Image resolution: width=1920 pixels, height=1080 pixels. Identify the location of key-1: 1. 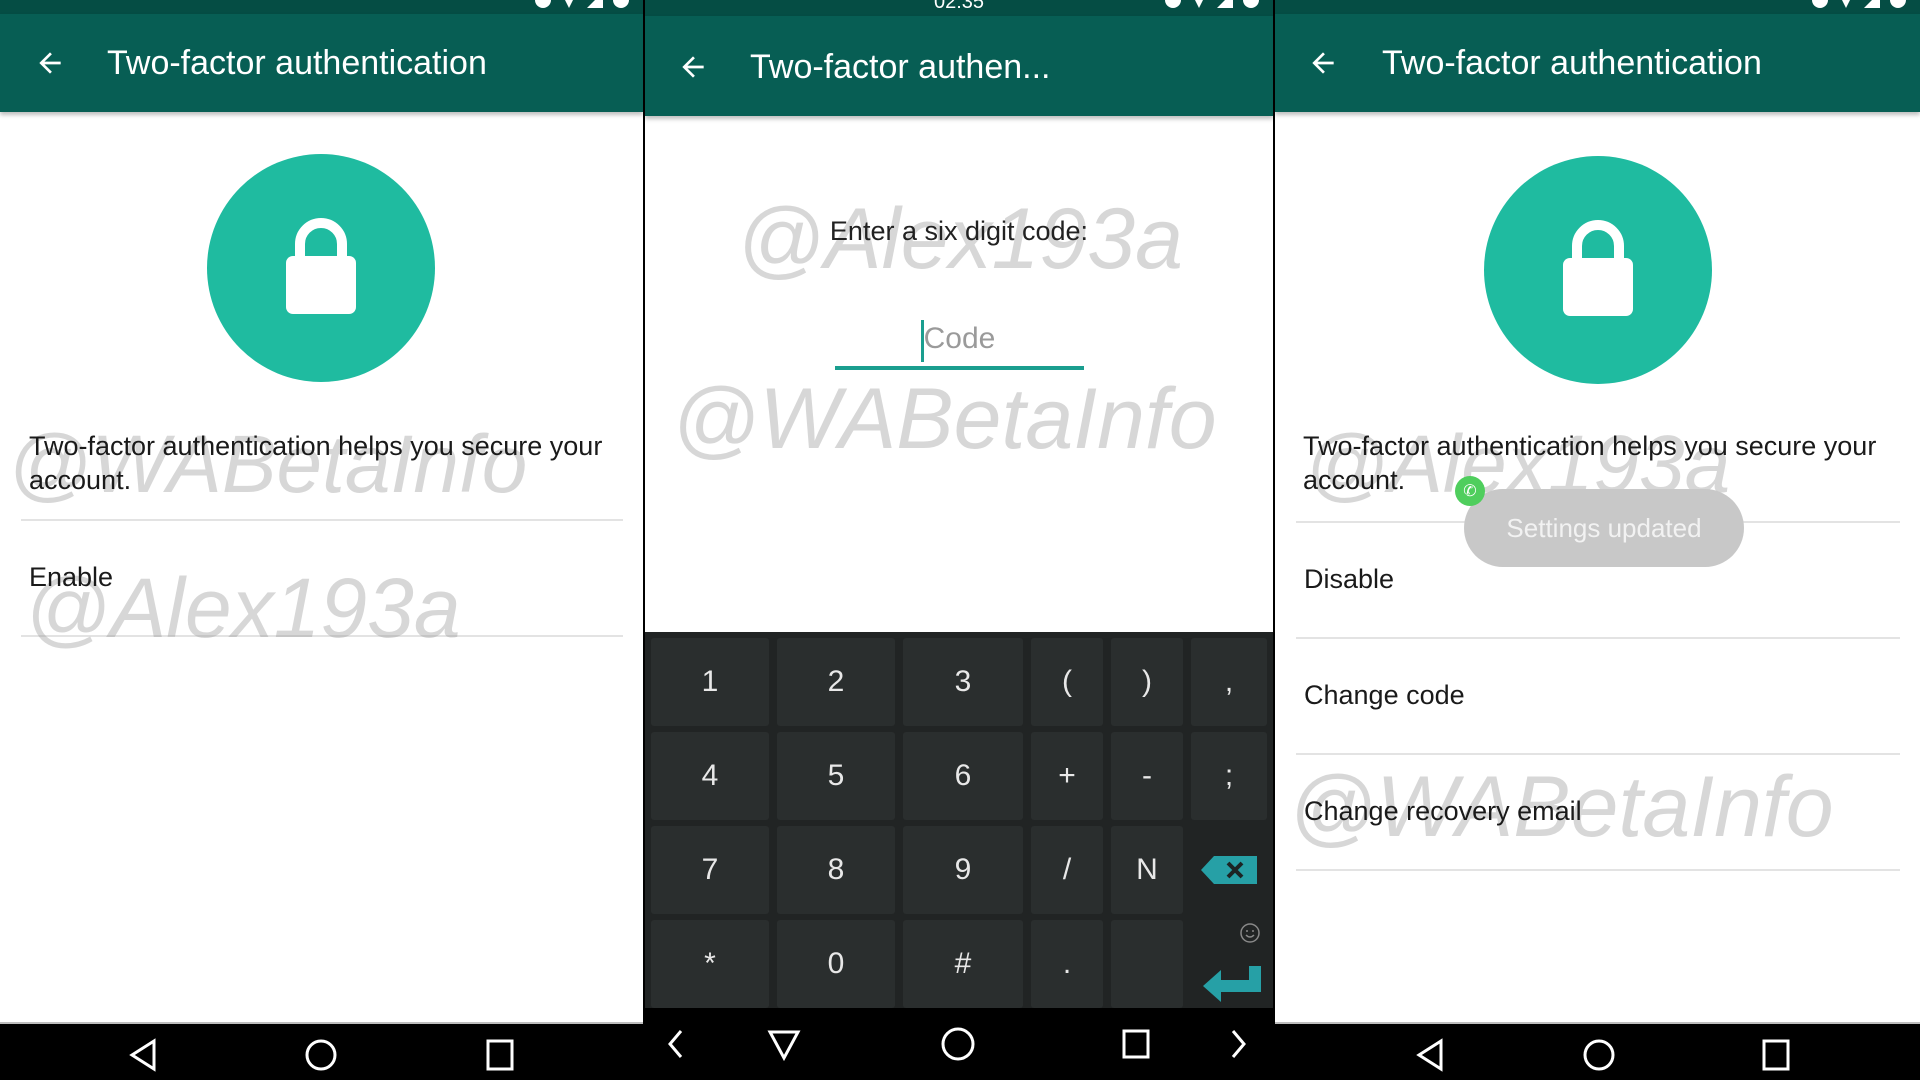
(710, 682).